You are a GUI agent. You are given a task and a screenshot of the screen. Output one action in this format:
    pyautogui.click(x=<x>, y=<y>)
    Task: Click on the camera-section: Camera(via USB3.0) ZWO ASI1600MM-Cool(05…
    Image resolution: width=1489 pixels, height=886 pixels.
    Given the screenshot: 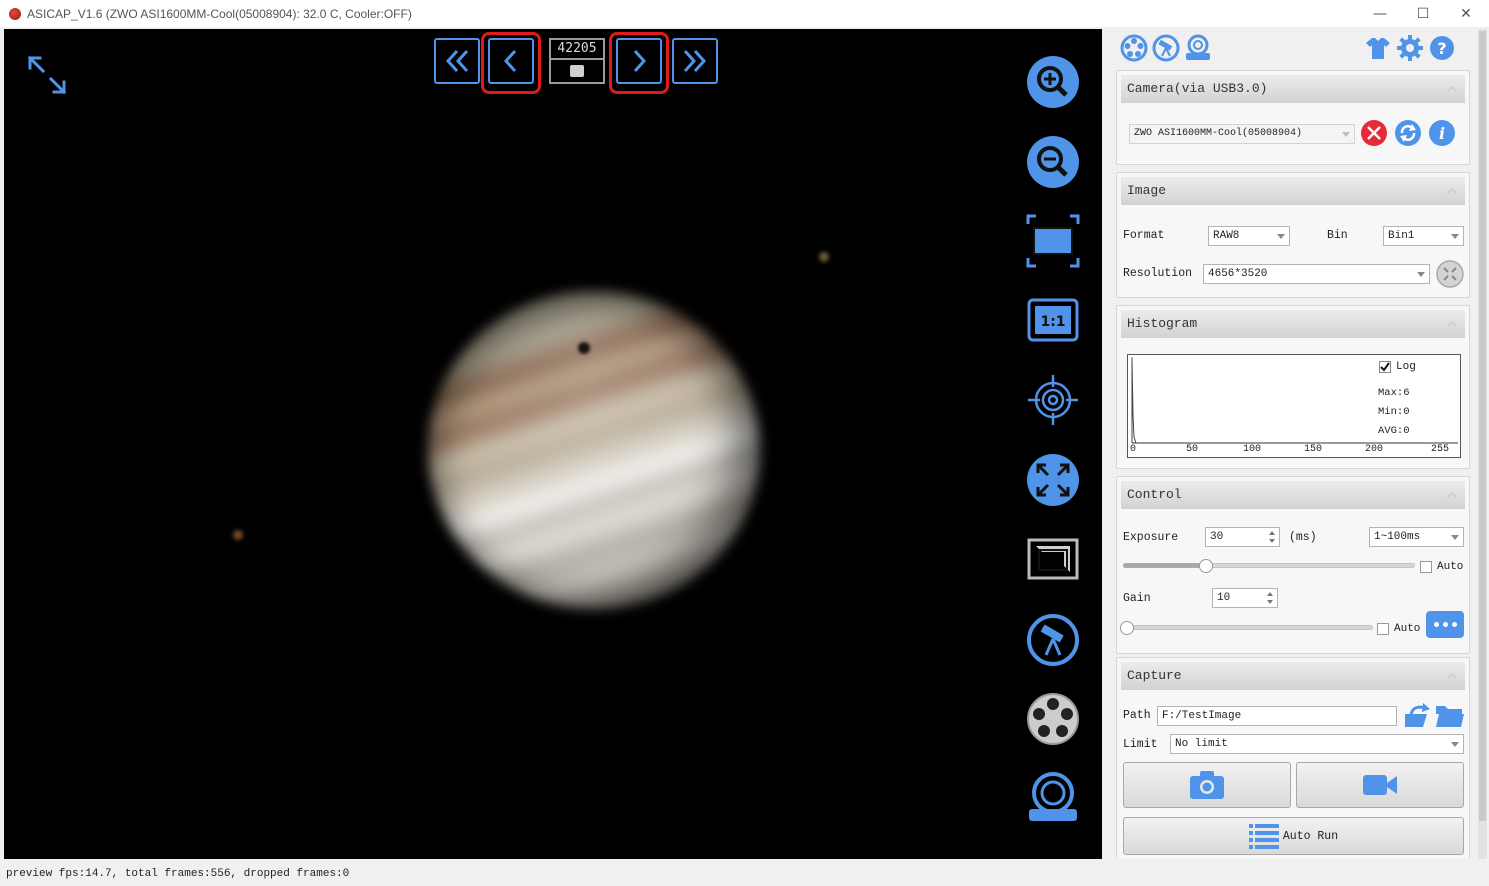 What is the action you would take?
    pyautogui.click(x=1293, y=117)
    